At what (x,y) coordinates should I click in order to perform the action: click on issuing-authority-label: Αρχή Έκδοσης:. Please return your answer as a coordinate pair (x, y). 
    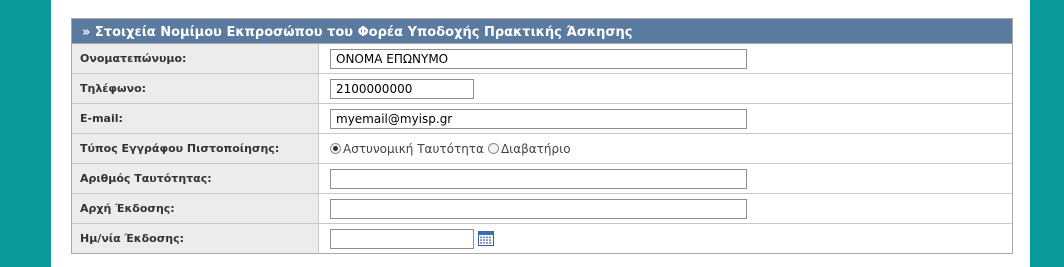
    Looking at the image, I should click on (195, 208).